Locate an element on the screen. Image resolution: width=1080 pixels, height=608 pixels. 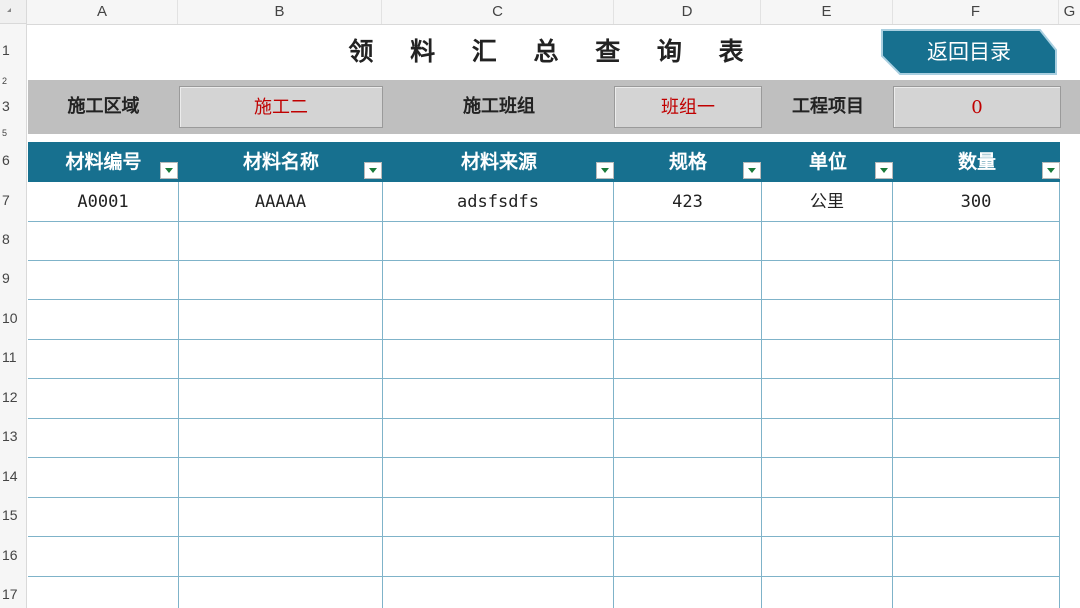
cell-unit: 公里 is located at coordinates (827, 202).